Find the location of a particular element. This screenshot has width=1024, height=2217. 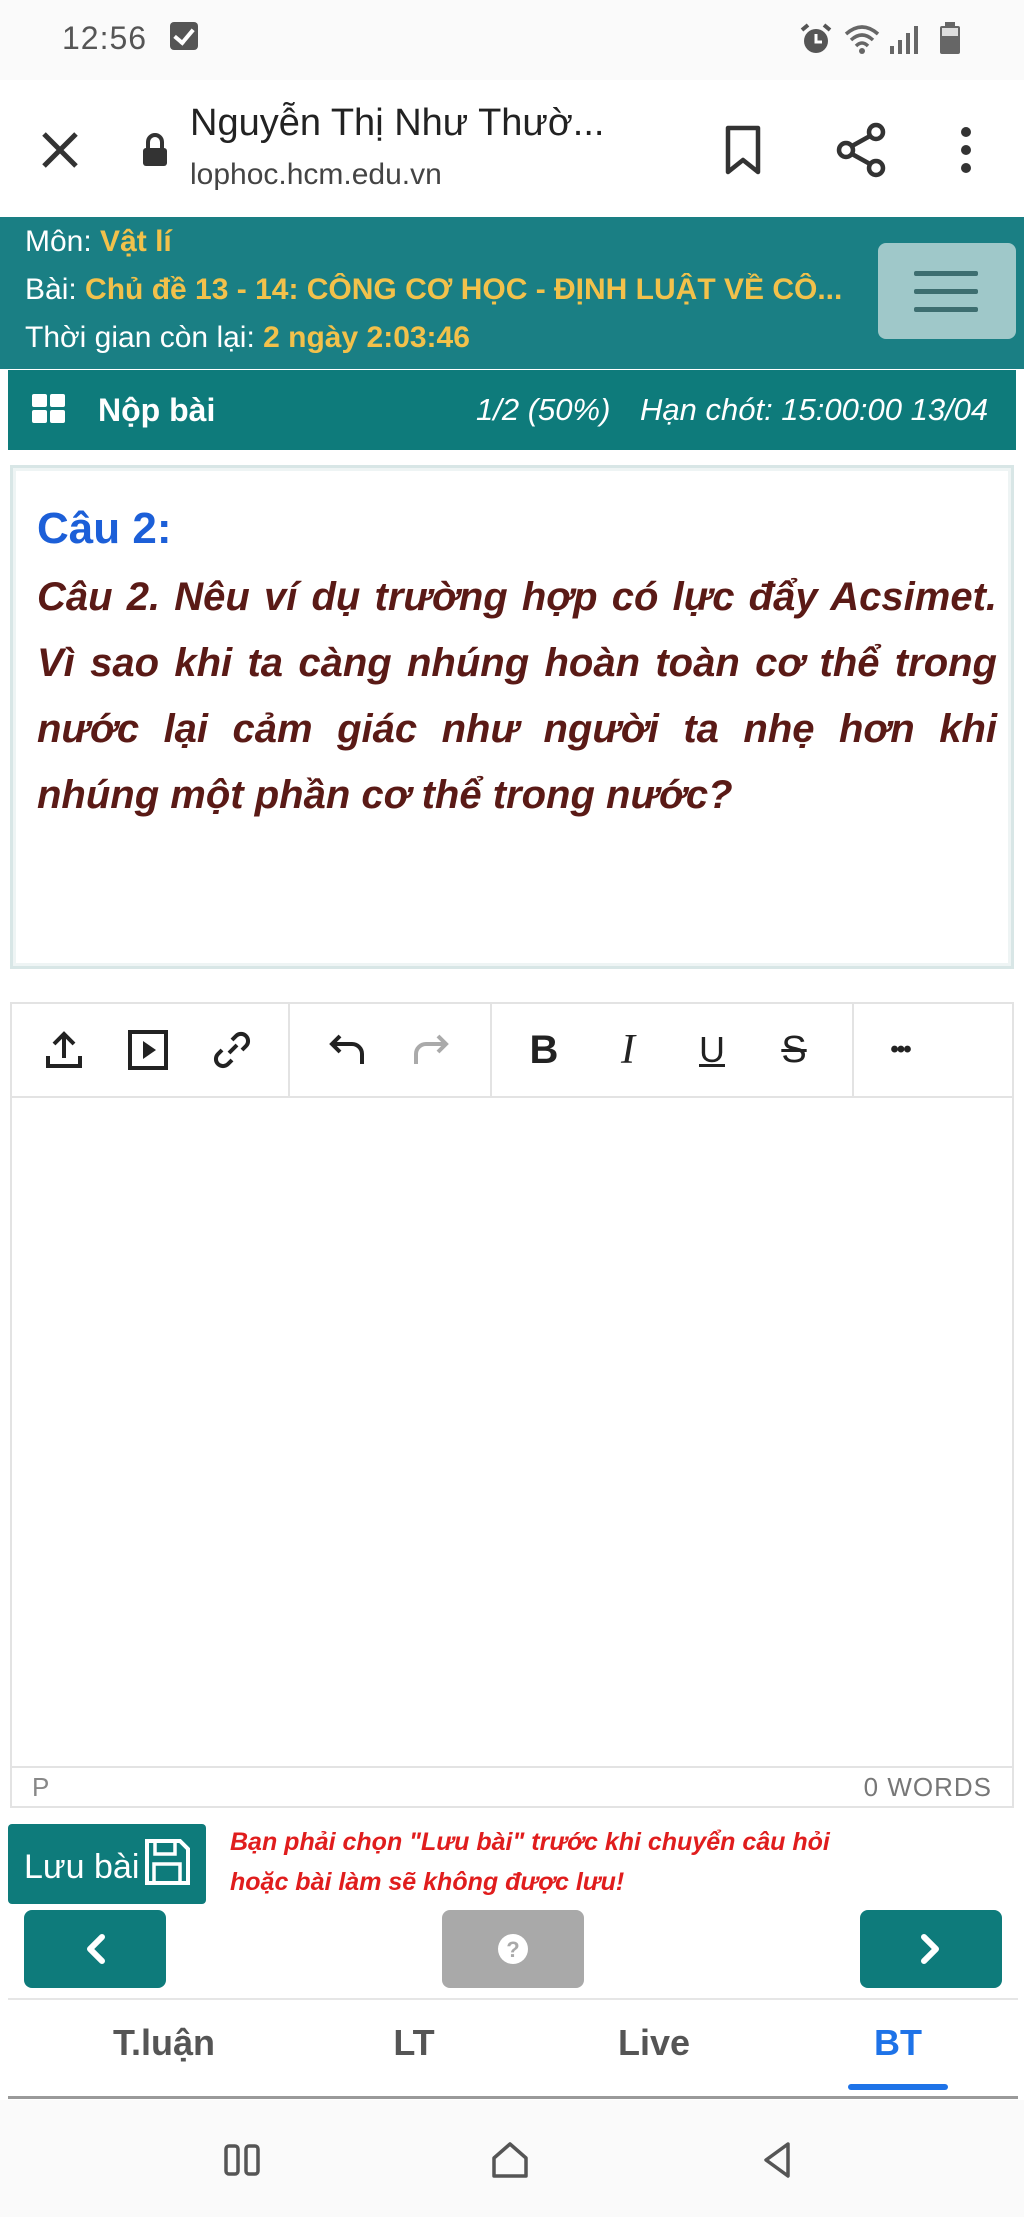

hamburger-menu-button is located at coordinates (947, 291).